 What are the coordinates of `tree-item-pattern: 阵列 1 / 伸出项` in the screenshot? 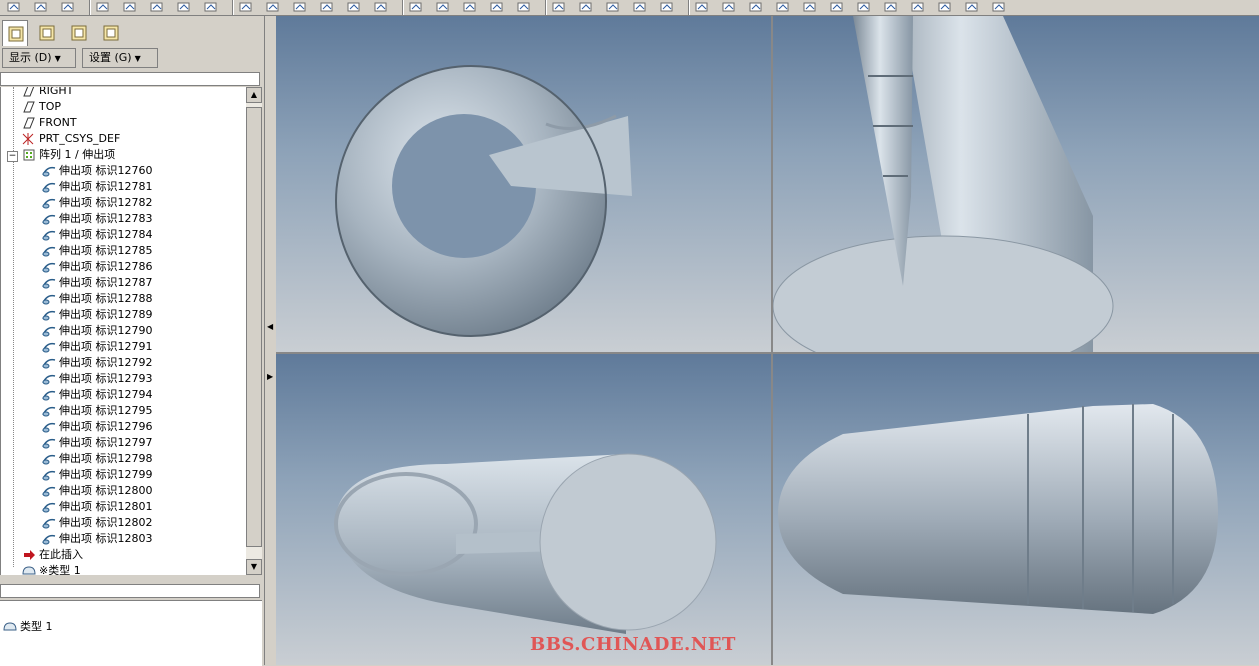 It's located at (68, 155).